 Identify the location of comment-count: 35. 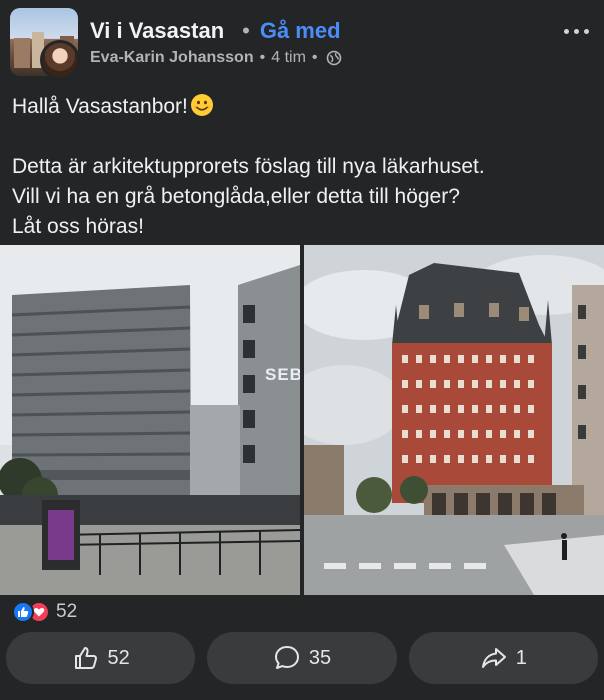
(320, 657).